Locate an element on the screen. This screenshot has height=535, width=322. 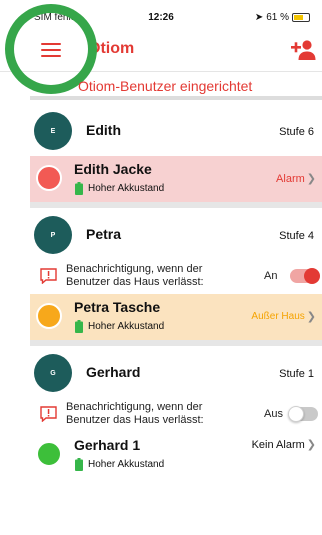
notification-state: Aus is located at coordinates (273, 414).